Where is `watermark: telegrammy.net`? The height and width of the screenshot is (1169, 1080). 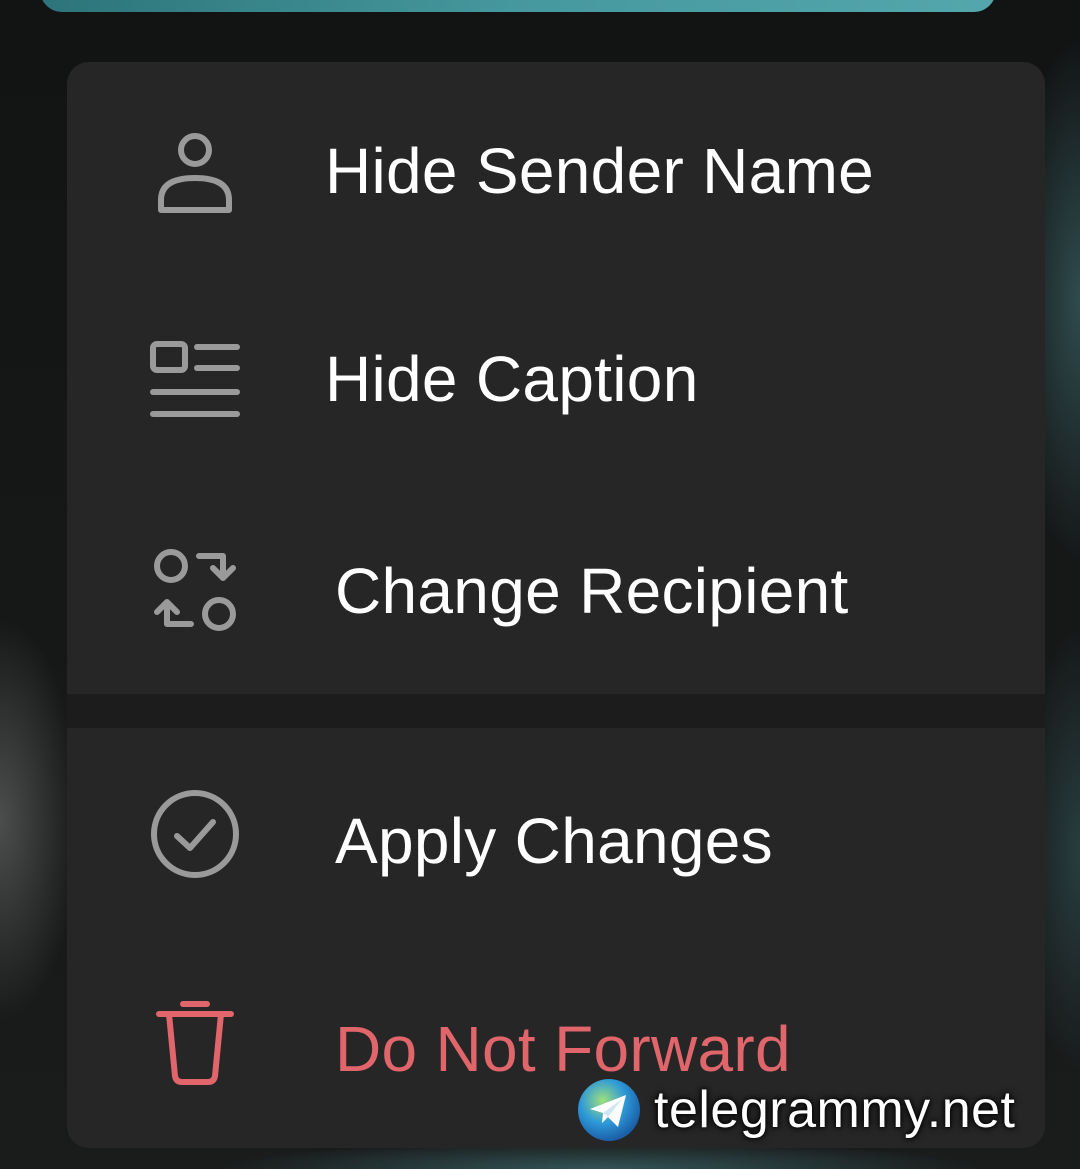 watermark: telegrammy.net is located at coordinates (796, 1110).